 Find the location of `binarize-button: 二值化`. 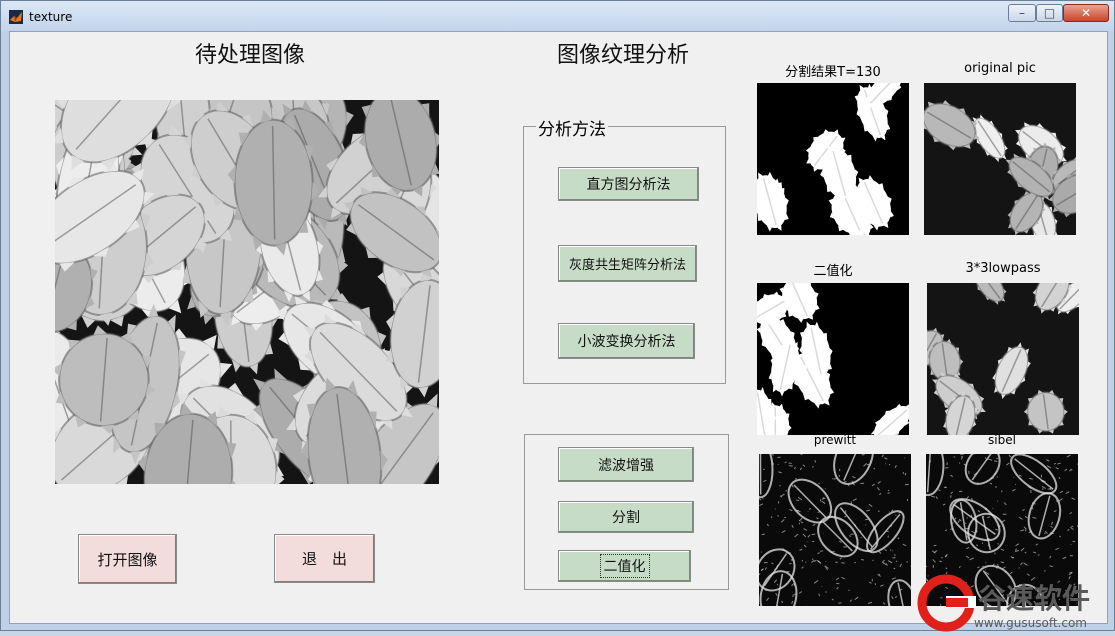

binarize-button: 二值化 is located at coordinates (624, 566).